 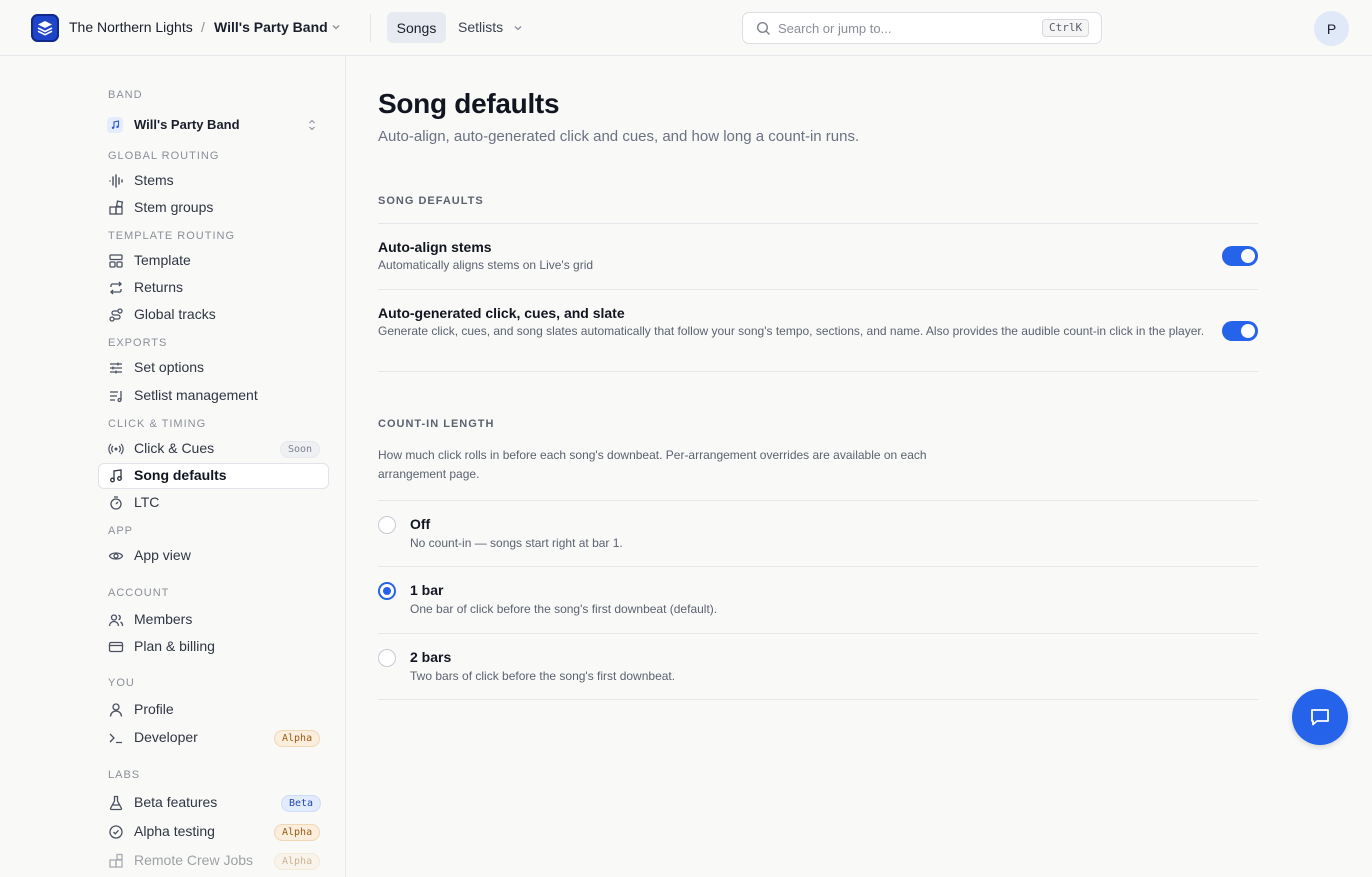 What do you see at coordinates (1248, 256) in the screenshot?
I see `toggle-knob` at bounding box center [1248, 256].